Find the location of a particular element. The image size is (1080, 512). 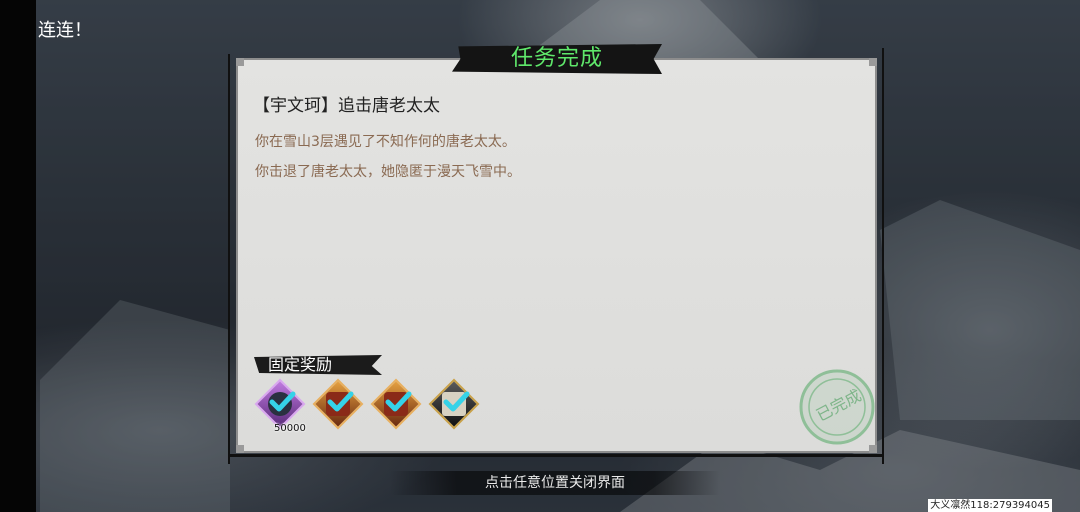

user-id-label: 大义凛然118:279394045 is located at coordinates (990, 505).